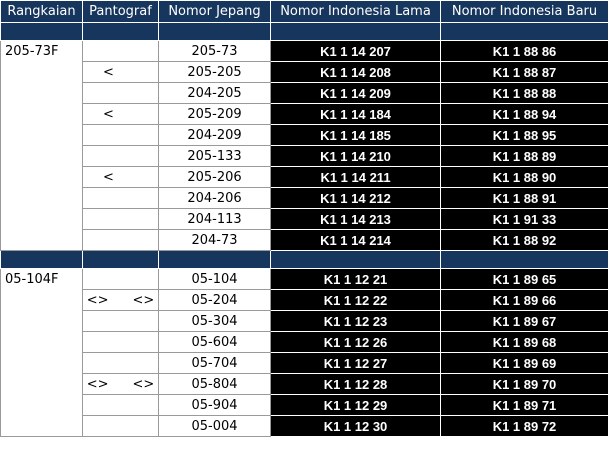 The image size is (608, 458). What do you see at coordinates (355, 405) in the screenshot?
I see `nomor-lama-cell: K1 1 12 29` at bounding box center [355, 405].